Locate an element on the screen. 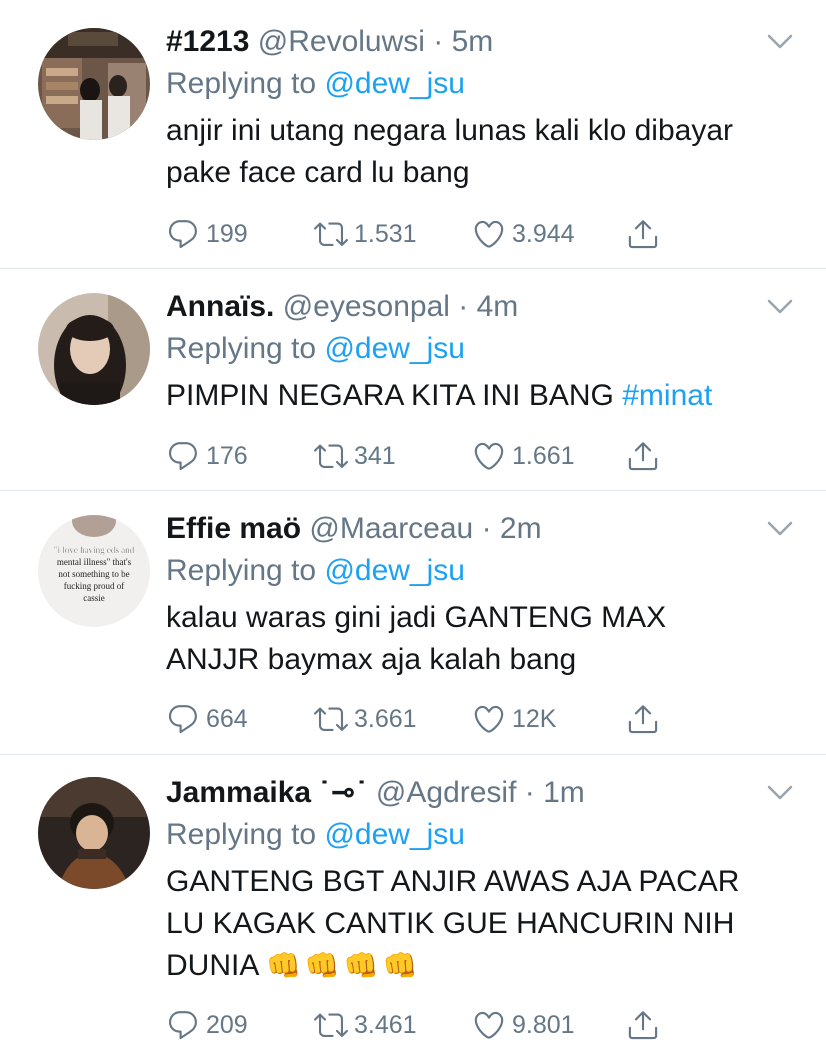 This screenshot has height=1058, width=826. avatar-caption: mental illness" that's is located at coordinates (94, 562).